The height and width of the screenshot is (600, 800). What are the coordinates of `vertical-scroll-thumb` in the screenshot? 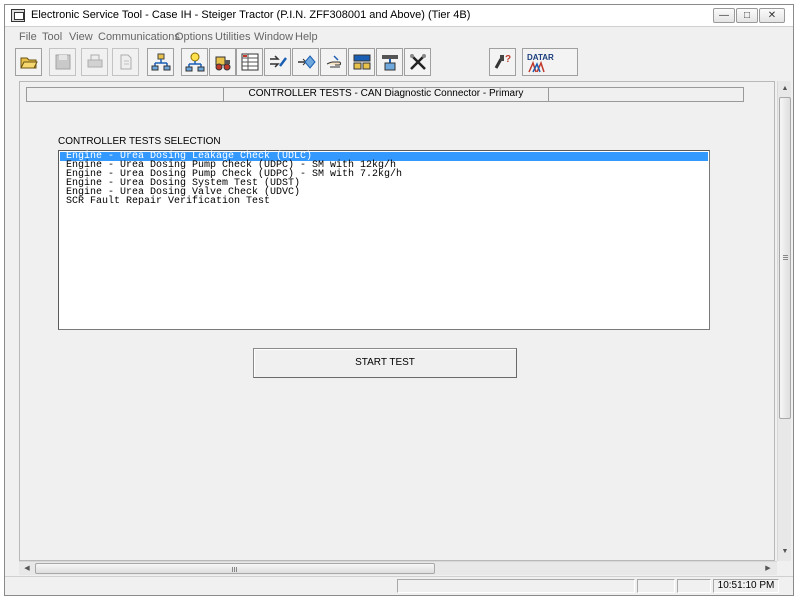 It's located at (785, 258).